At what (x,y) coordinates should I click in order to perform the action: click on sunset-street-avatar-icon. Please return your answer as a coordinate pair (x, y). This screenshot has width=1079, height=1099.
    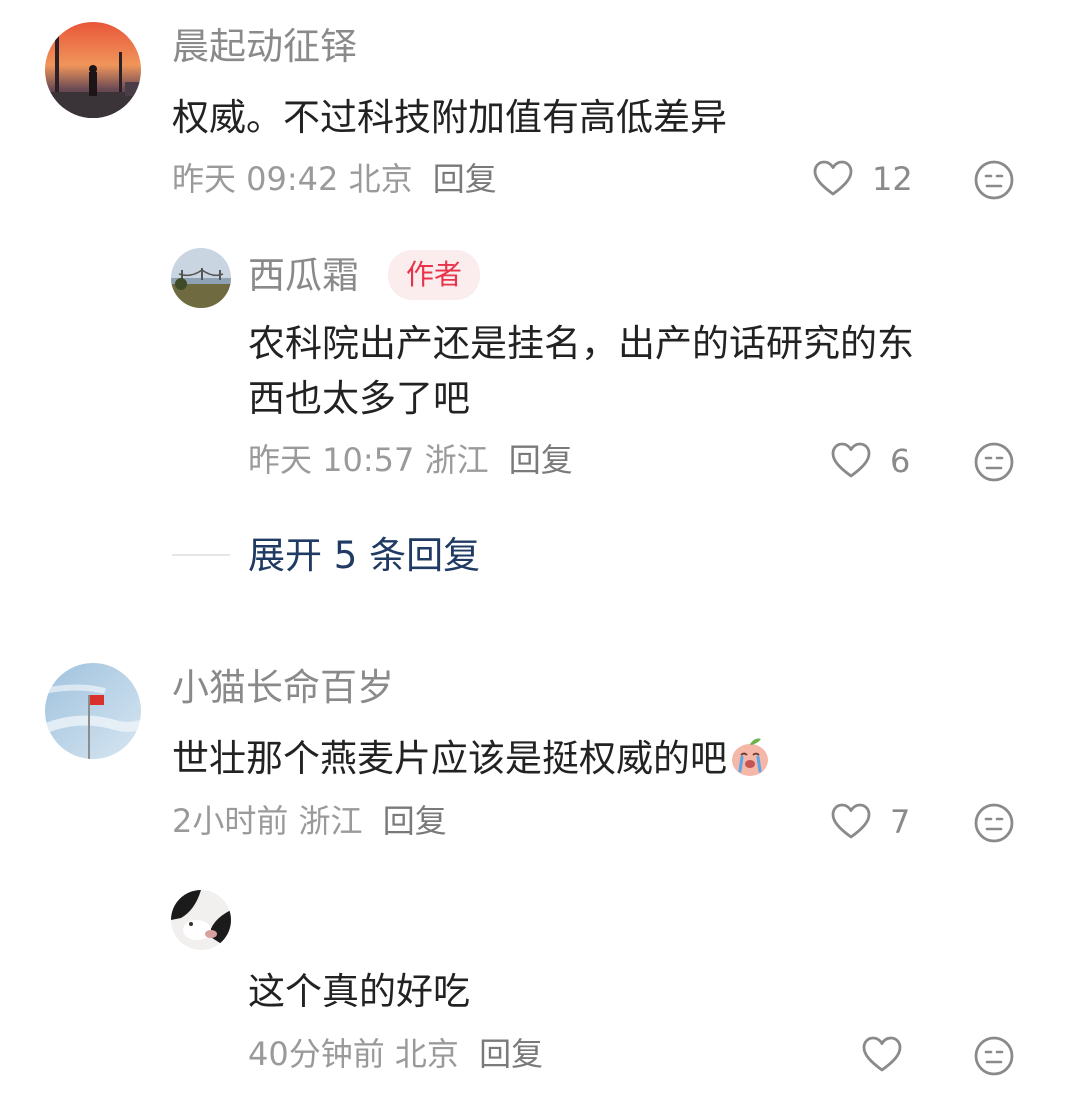
    Looking at the image, I should click on (93, 70).